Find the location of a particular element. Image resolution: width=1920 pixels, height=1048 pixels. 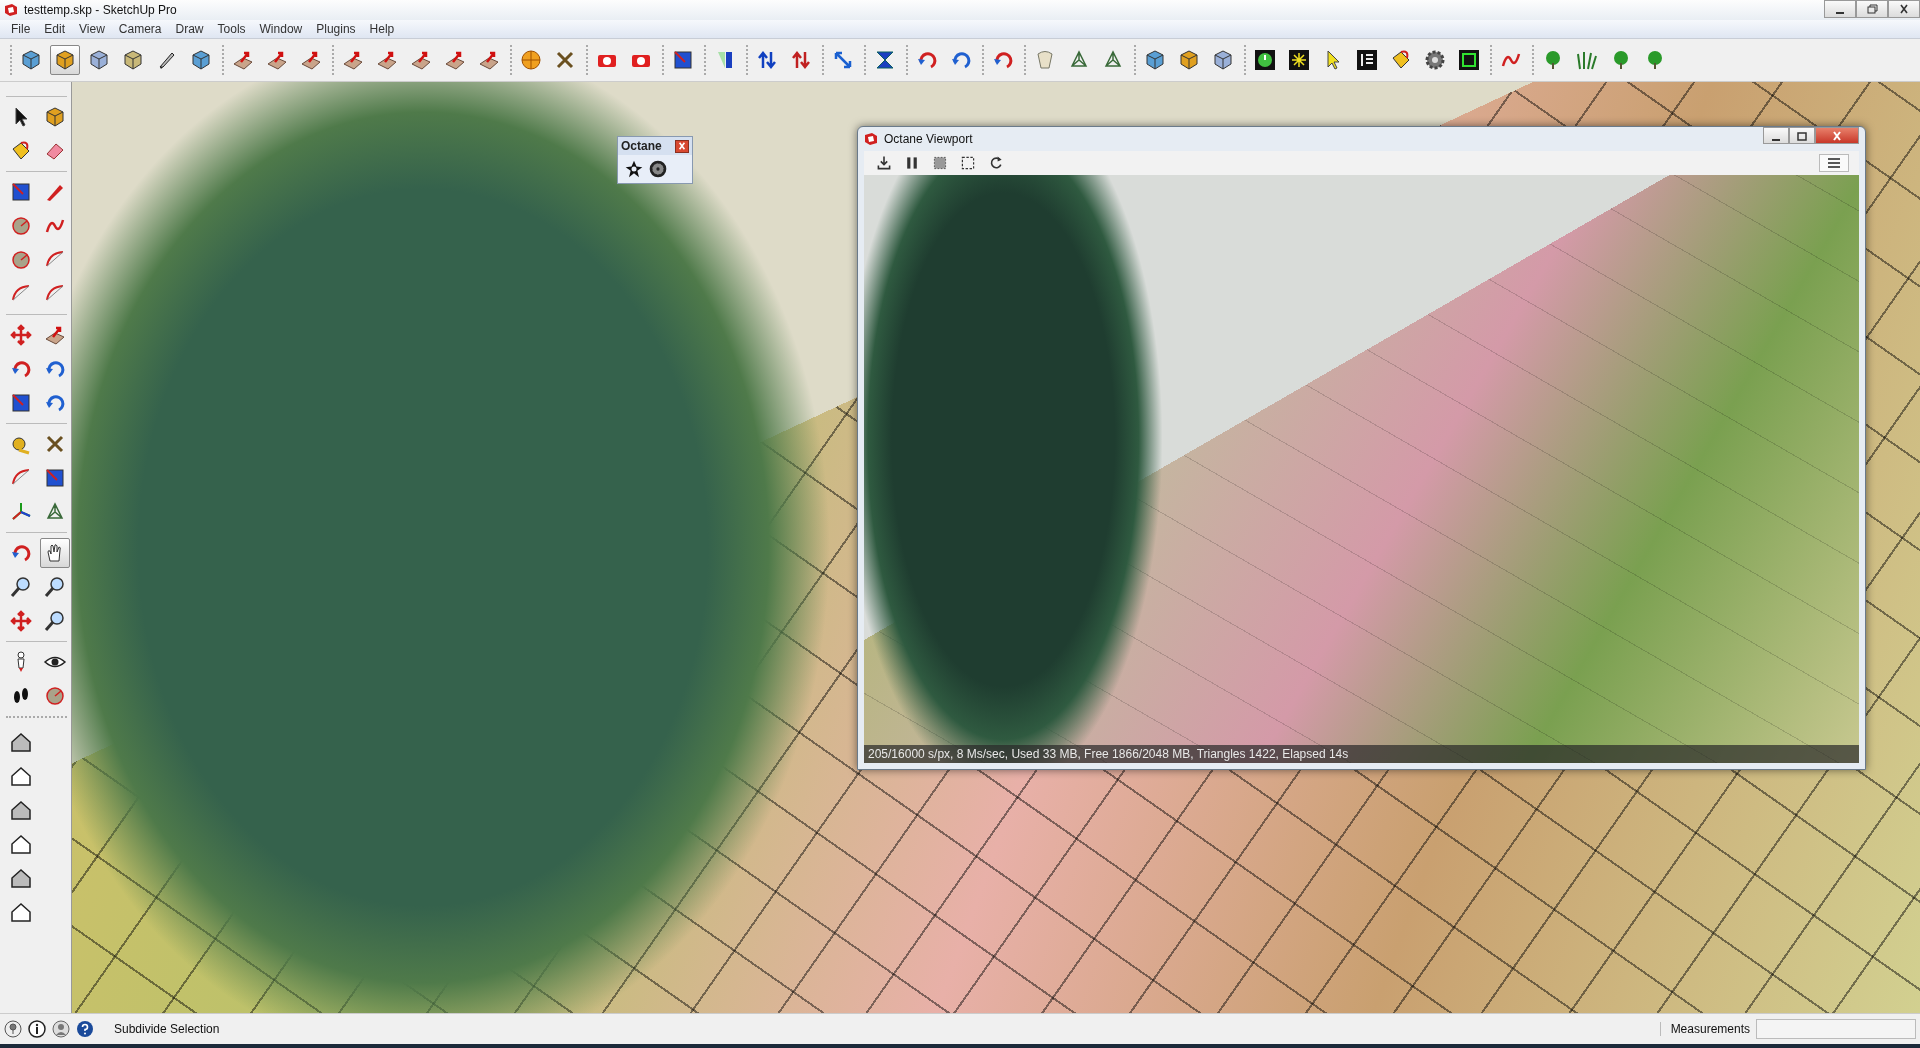

render-status: 205/16000 s/px, 8 Ms/sec, Used 33 MB, Free 1866/2048 MB, Triangles 1422, Elapsed 14s is located at coordinates (1361, 754).